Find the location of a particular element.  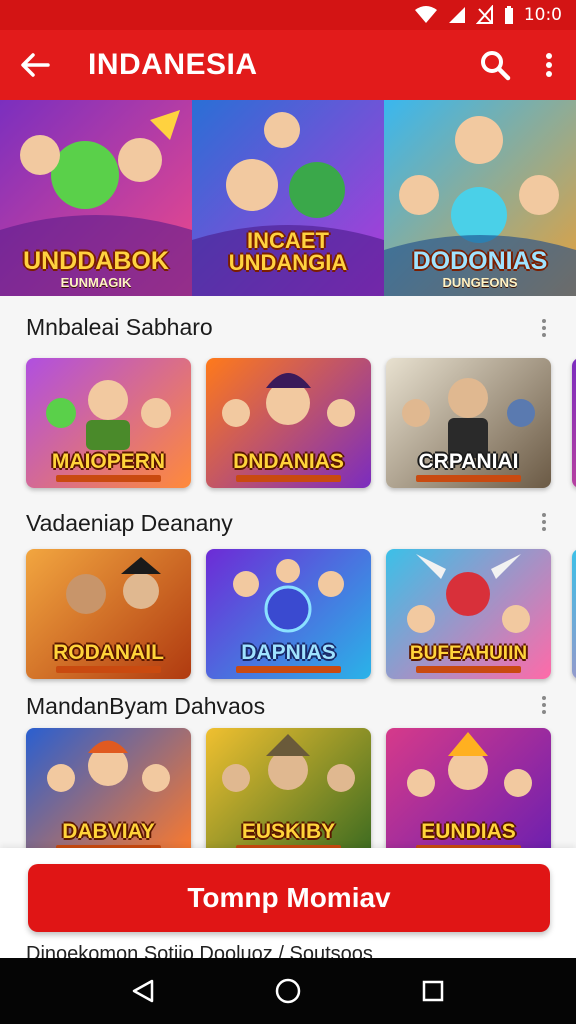

hero-subtitle: EUNMAGIK is located at coordinates (96, 282).